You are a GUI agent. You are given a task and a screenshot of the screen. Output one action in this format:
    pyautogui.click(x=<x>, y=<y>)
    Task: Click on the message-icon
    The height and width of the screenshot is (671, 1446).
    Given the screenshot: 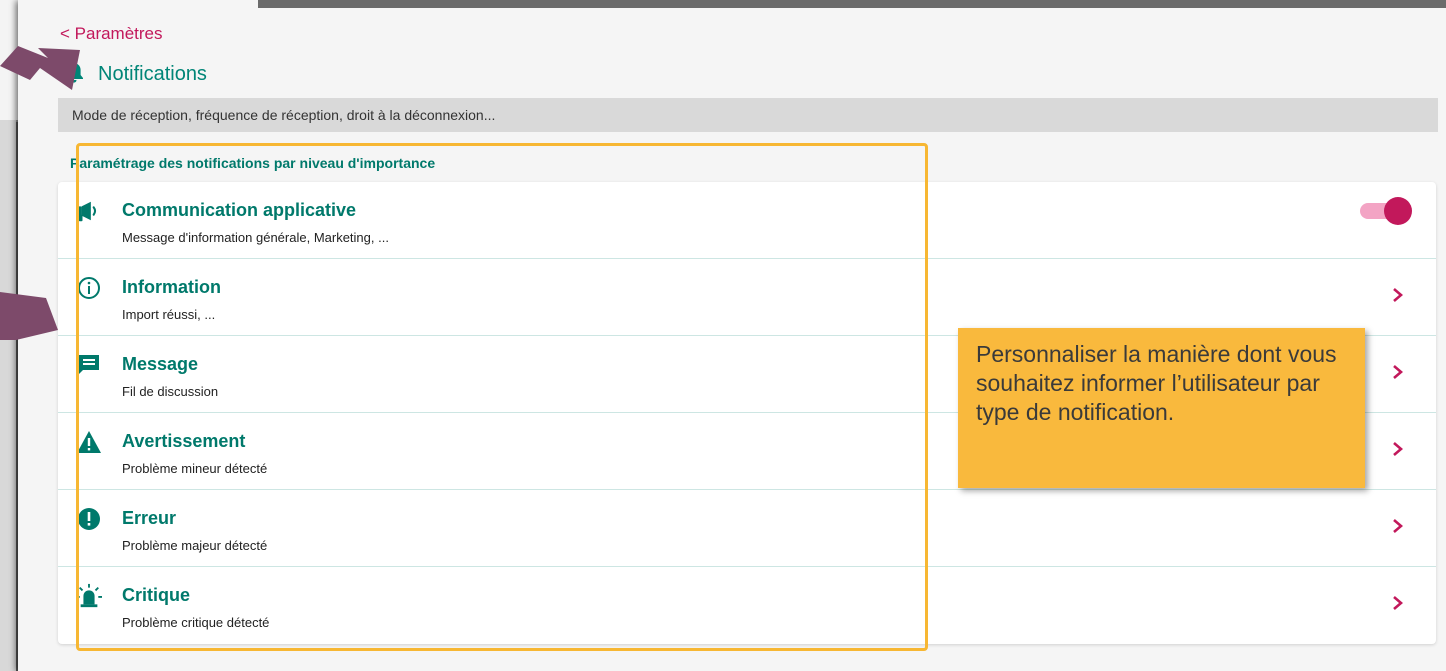 What is the action you would take?
    pyautogui.click(x=89, y=365)
    